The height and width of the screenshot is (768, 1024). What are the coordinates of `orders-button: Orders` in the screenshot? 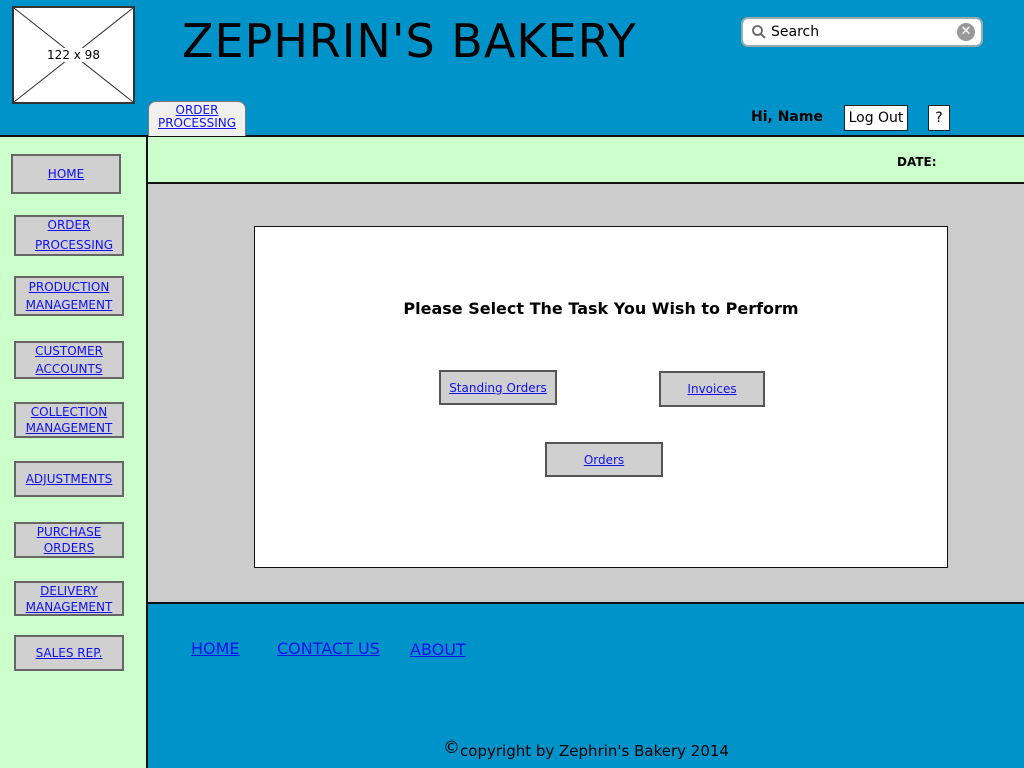 It's located at (604, 459).